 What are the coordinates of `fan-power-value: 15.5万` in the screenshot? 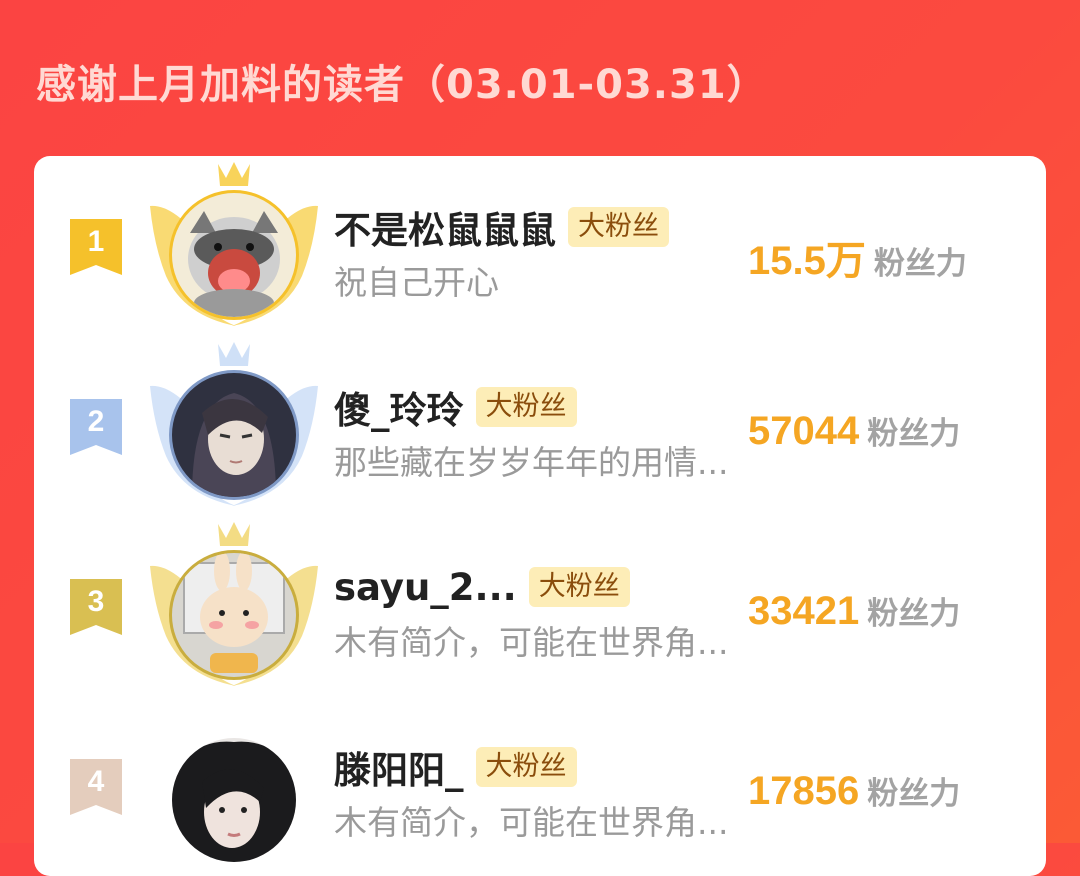 It's located at (807, 261).